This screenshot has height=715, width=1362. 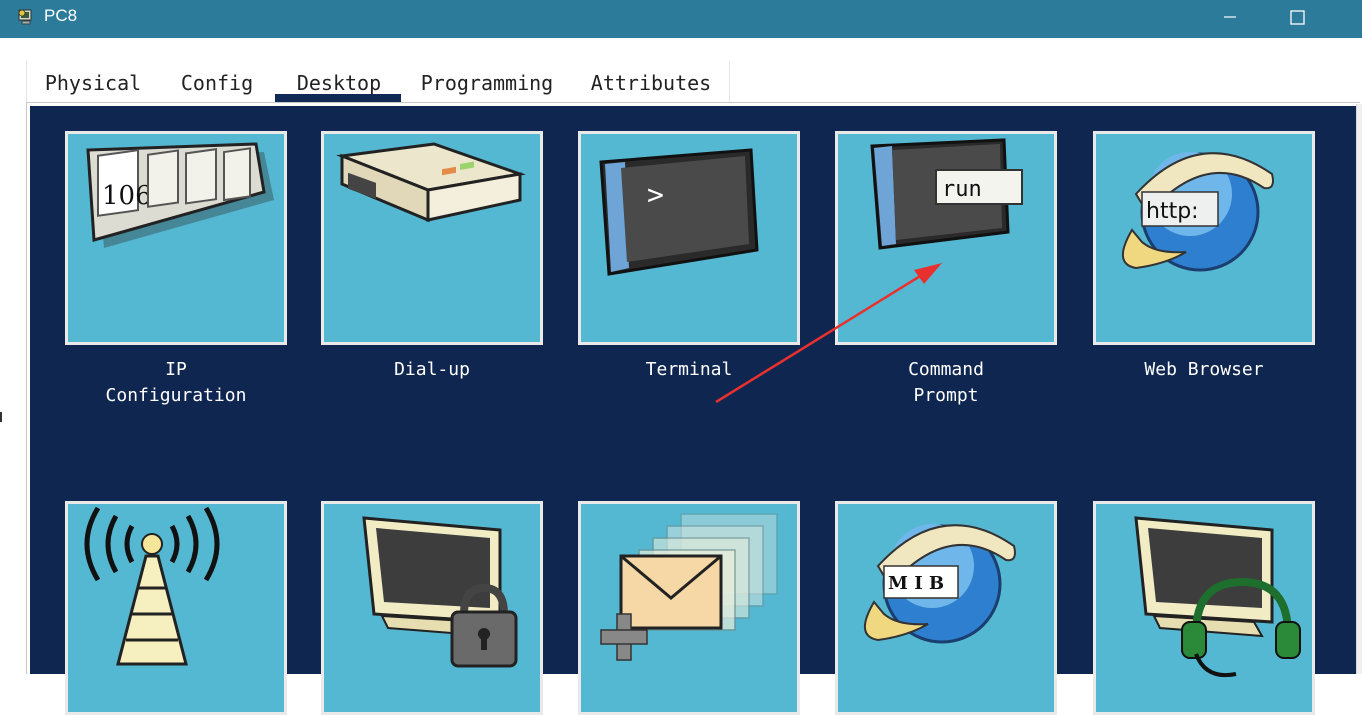 I want to click on app-tile-ip-configuration: 106, so click(x=176, y=238).